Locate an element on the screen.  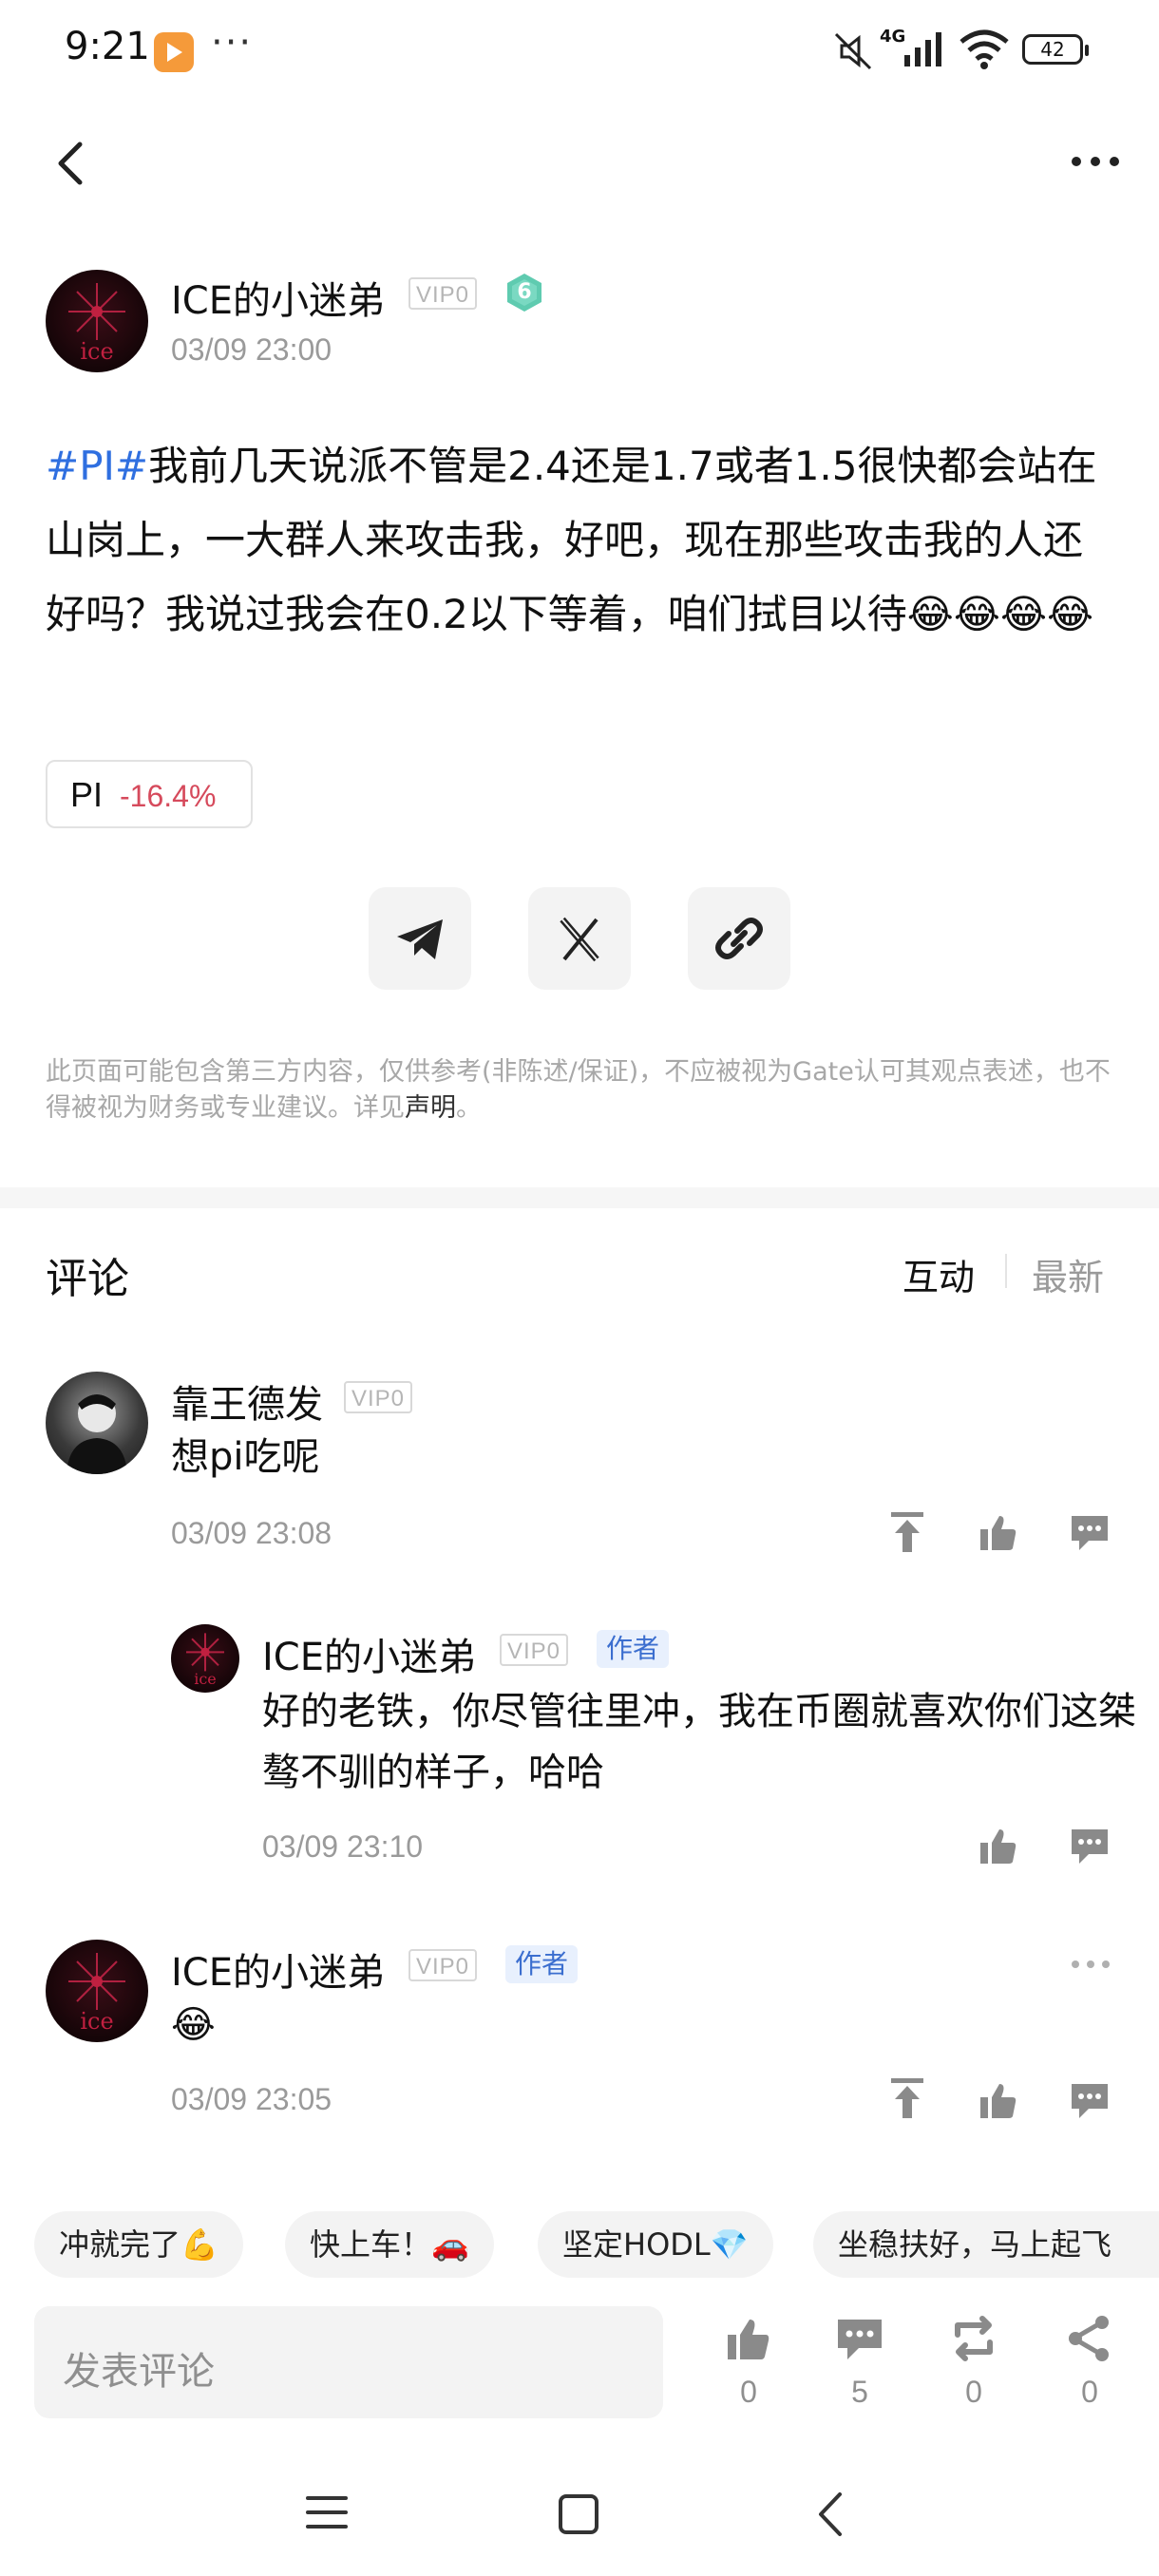
comment-avatar is located at coordinates (97, 1423).